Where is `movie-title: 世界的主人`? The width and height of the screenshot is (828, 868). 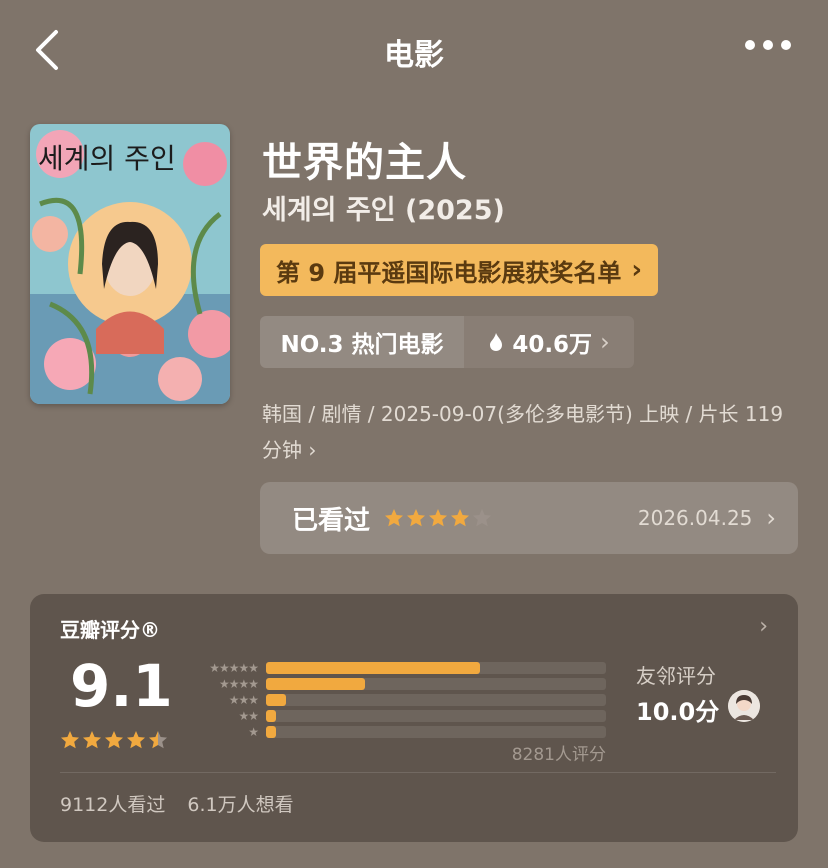 movie-title: 世界的主人 is located at coordinates (364, 163).